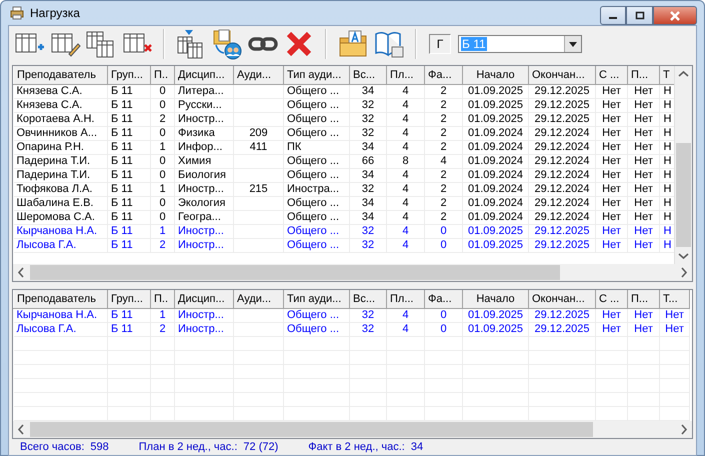 The image size is (705, 456). What do you see at coordinates (667, 75) in the screenshot?
I see `column-header: Т` at bounding box center [667, 75].